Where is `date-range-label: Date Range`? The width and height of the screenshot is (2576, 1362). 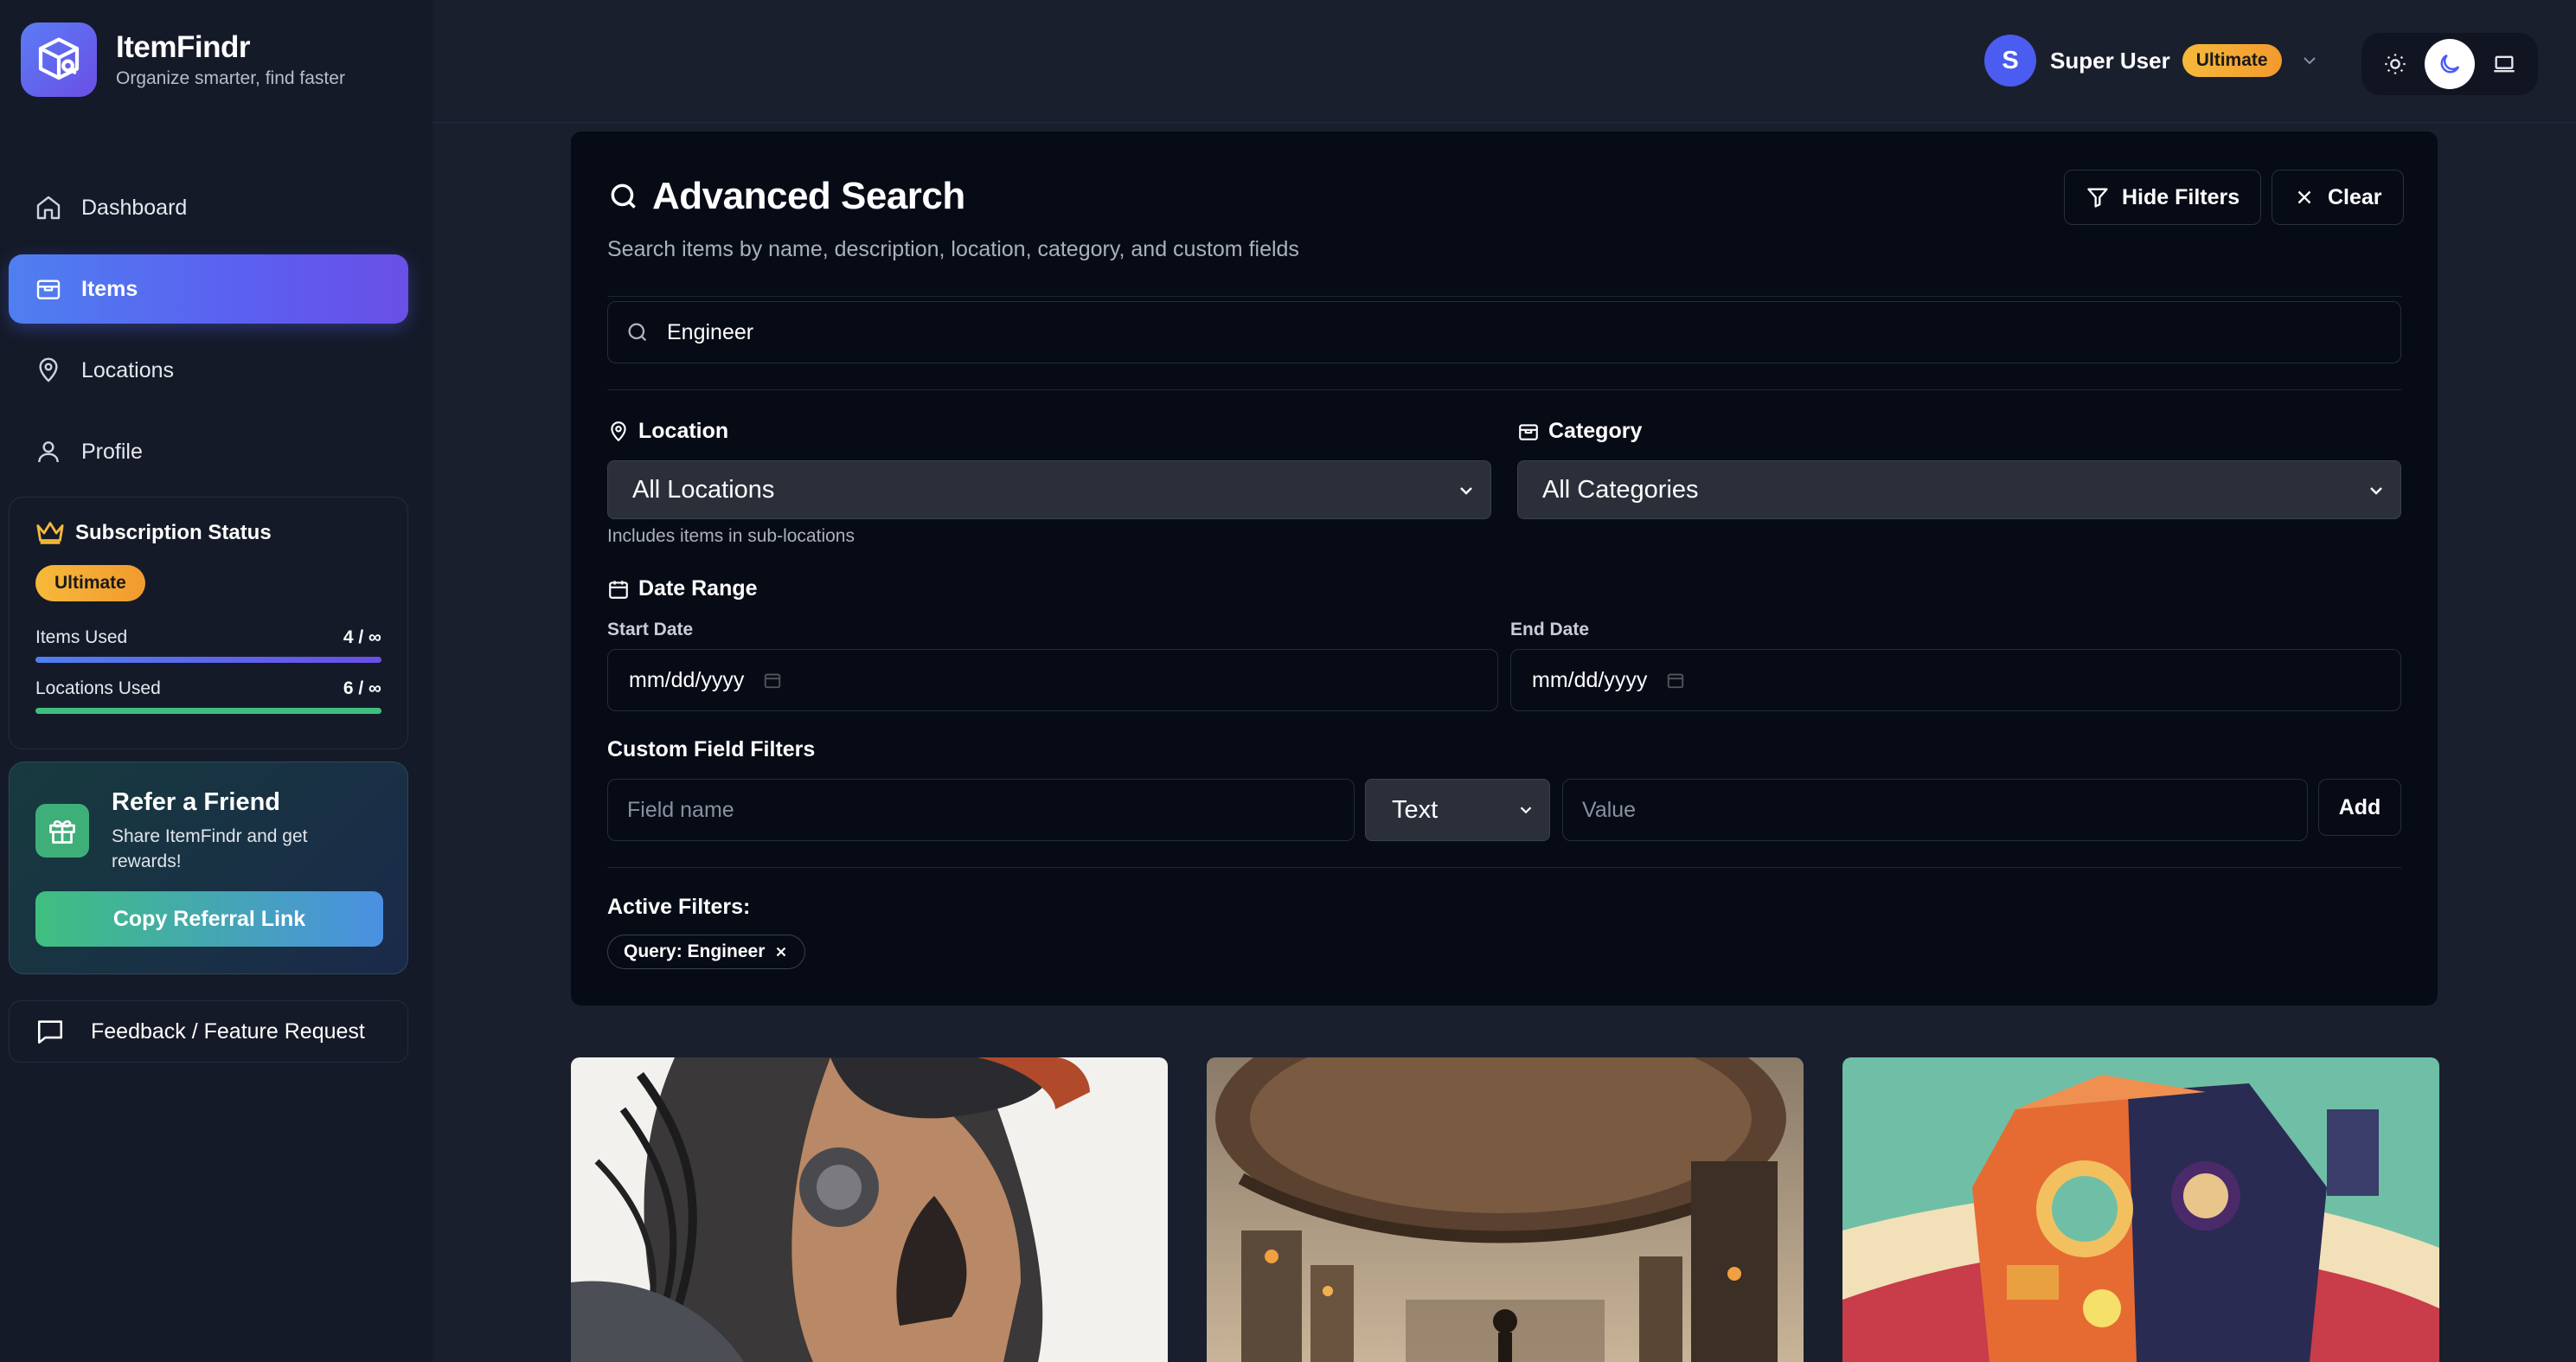 date-range-label: Date Range is located at coordinates (682, 589).